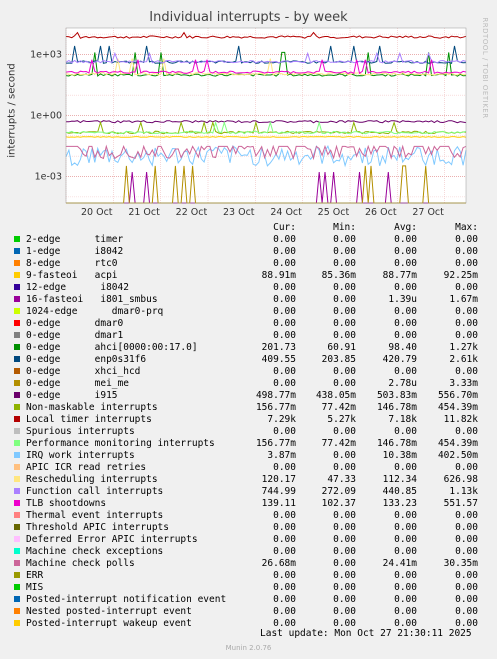 This screenshot has width=497, height=659. What do you see at coordinates (460, 275) in the screenshot?
I see `legend-value-max: 92.25m` at bounding box center [460, 275].